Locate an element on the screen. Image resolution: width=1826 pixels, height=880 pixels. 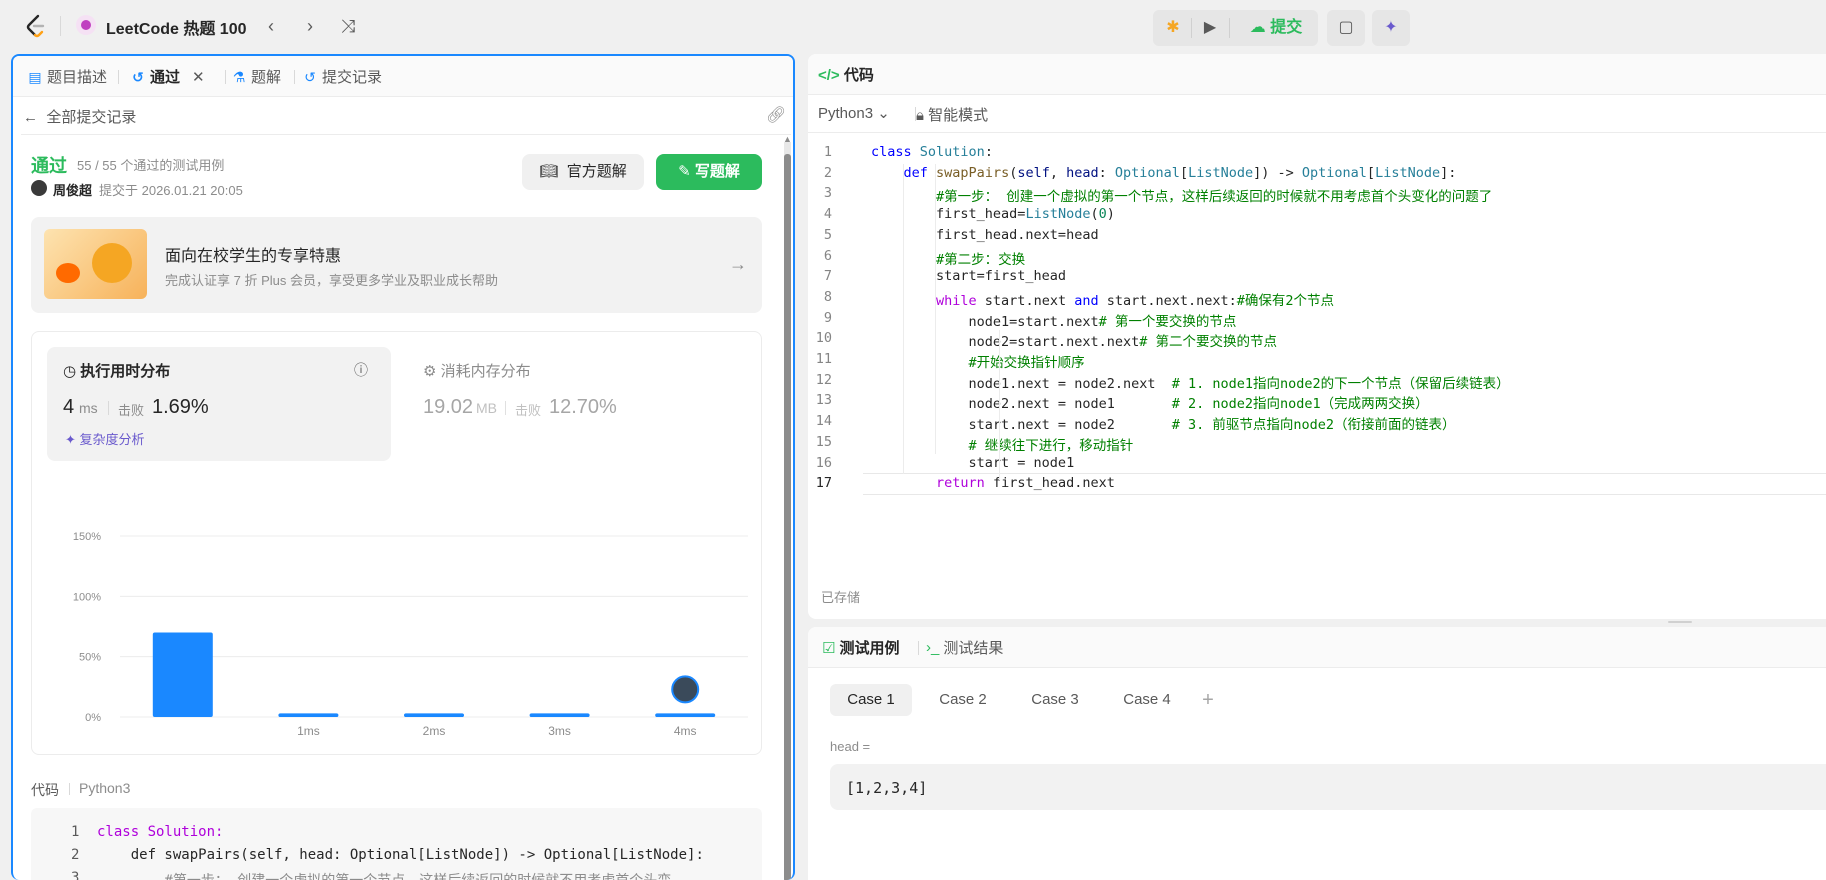
accepted-status: 通过 is located at coordinates (49, 166).